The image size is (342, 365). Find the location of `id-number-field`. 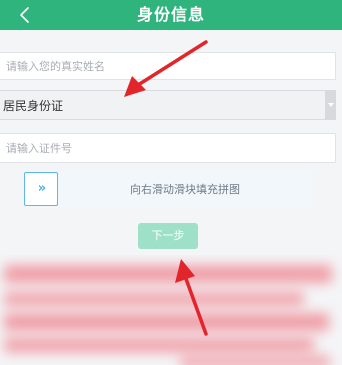

id-number-field is located at coordinates (170, 148).